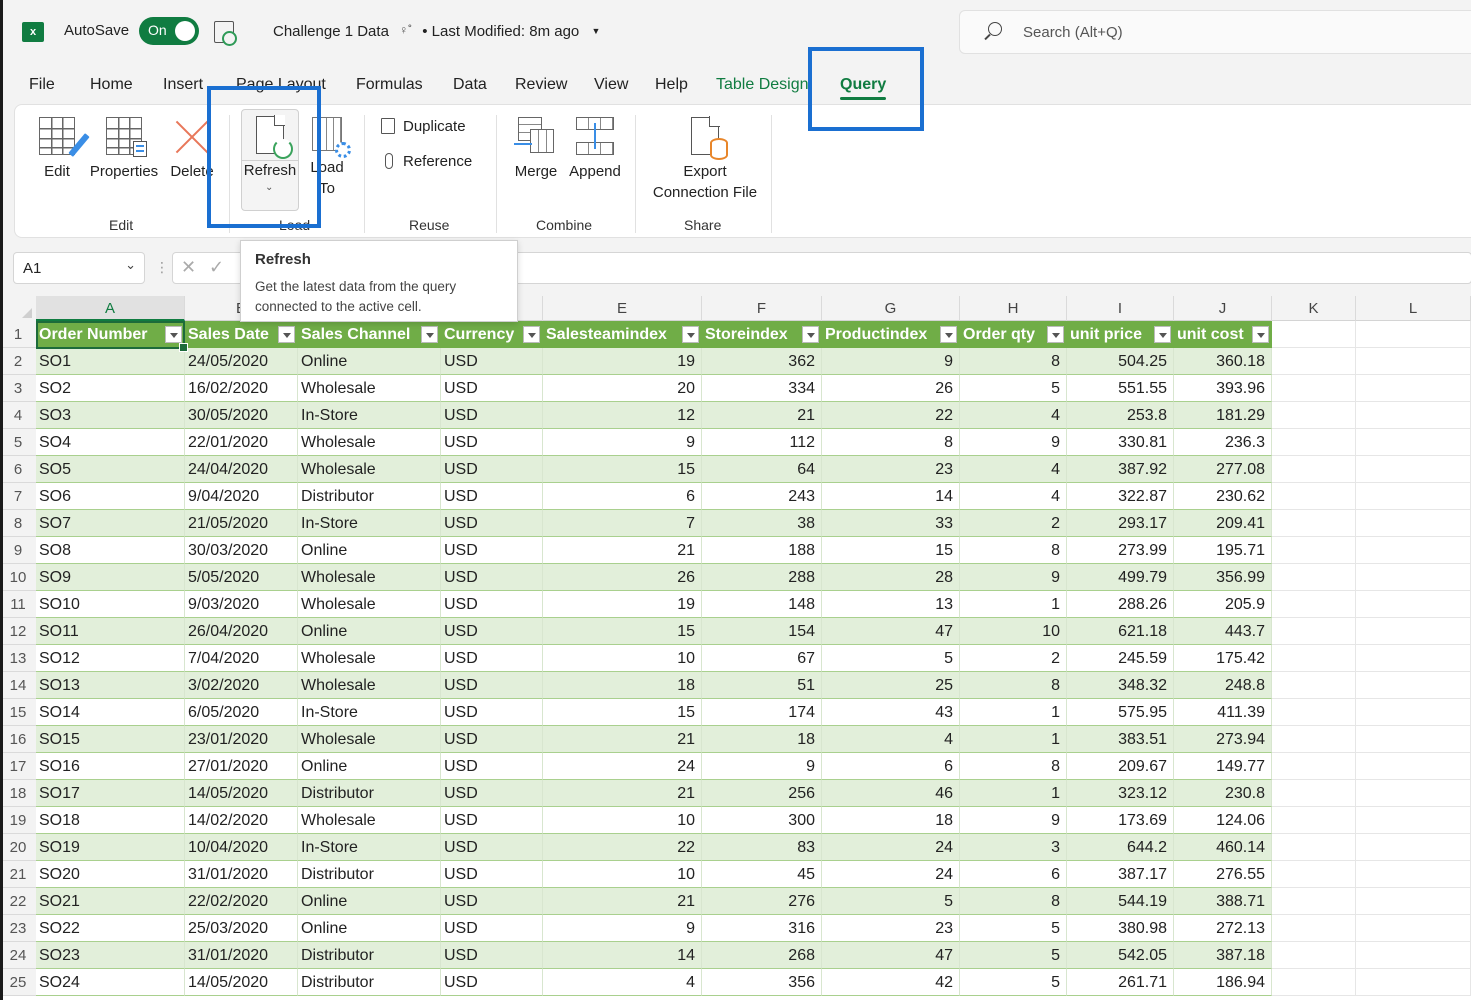 This screenshot has width=1471, height=1000. I want to click on tab-help: Help, so click(671, 85).